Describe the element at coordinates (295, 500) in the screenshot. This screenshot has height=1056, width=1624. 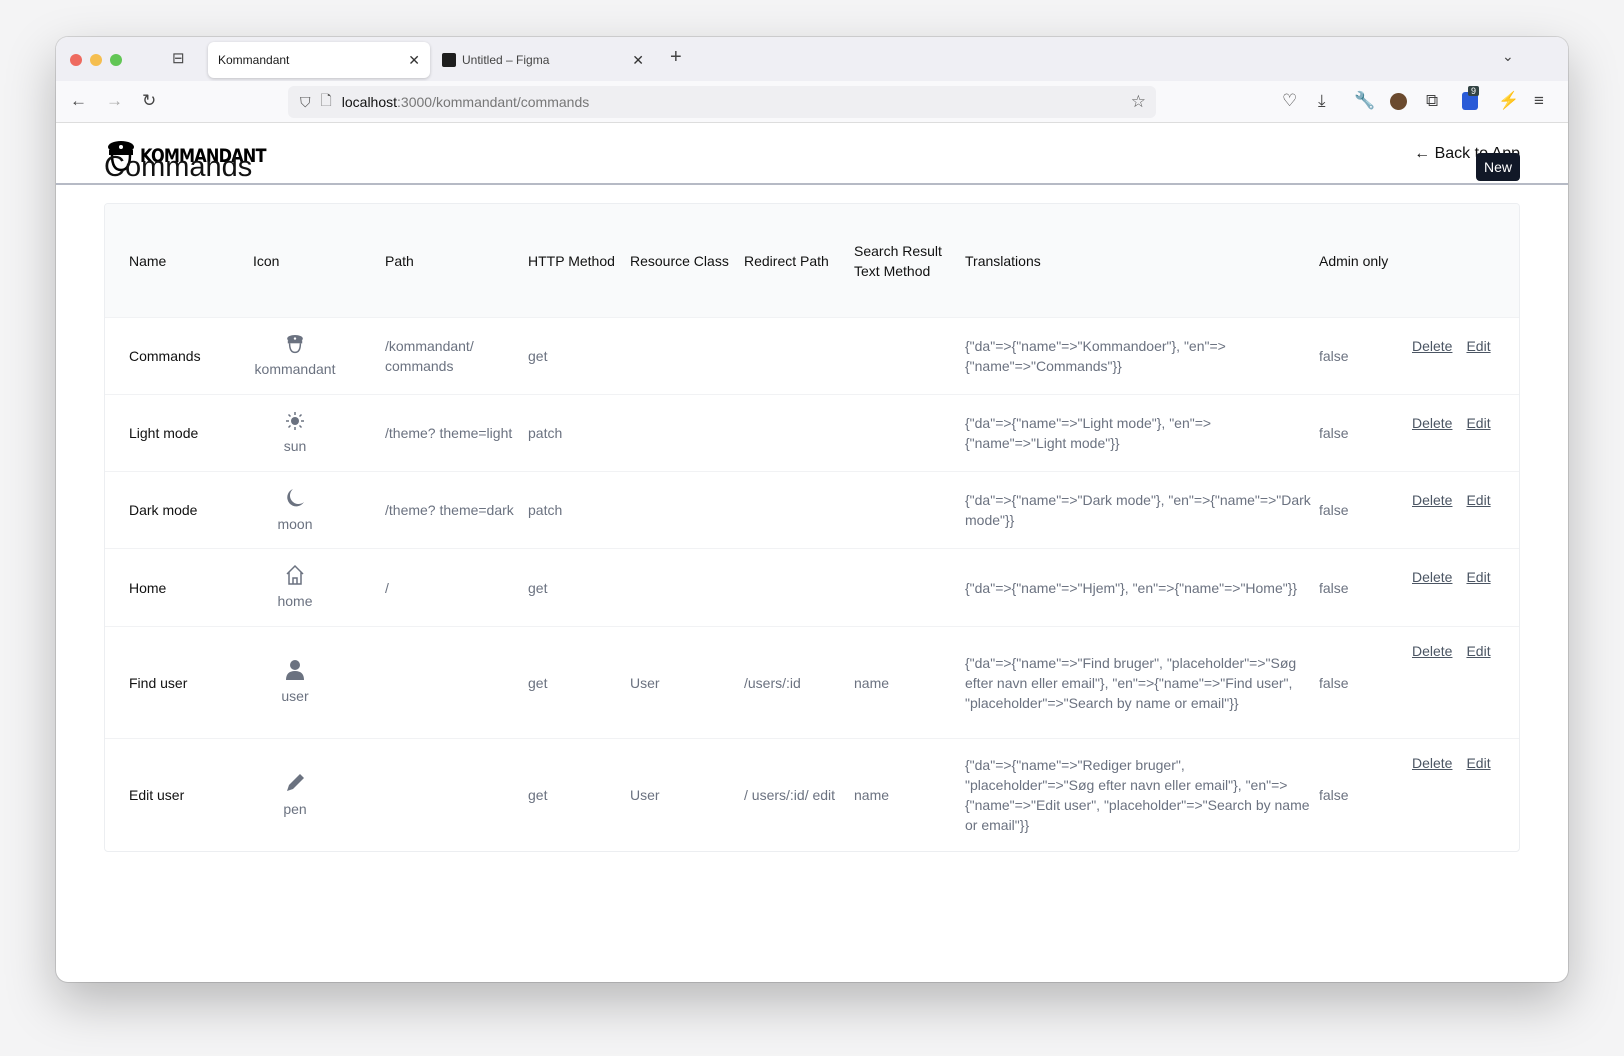
I see `moon-icon` at that location.